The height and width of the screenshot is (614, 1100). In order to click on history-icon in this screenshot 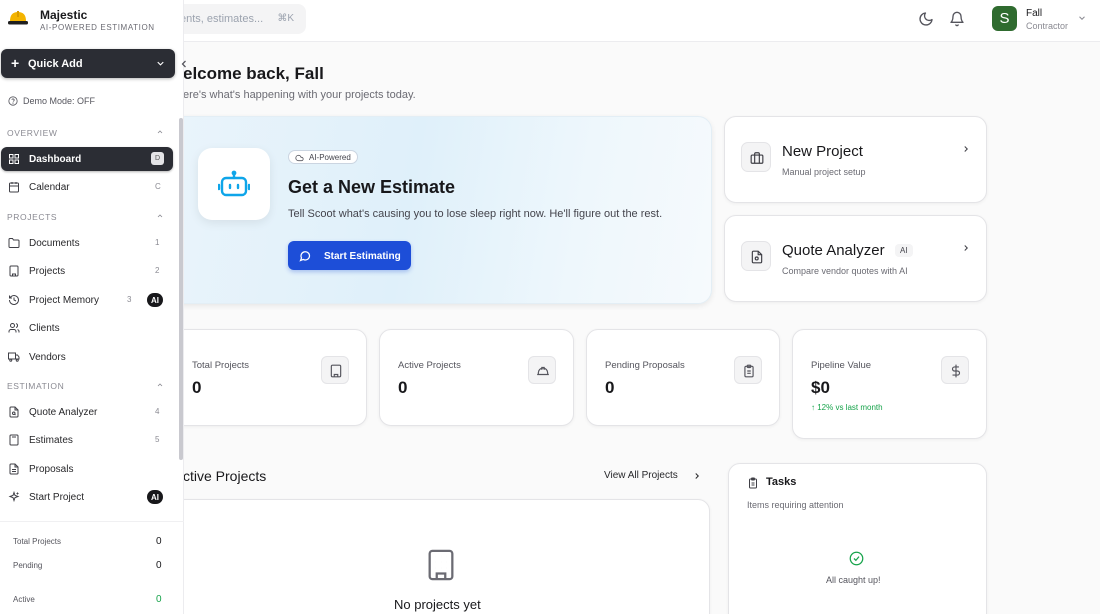, I will do `click(14, 300)`.